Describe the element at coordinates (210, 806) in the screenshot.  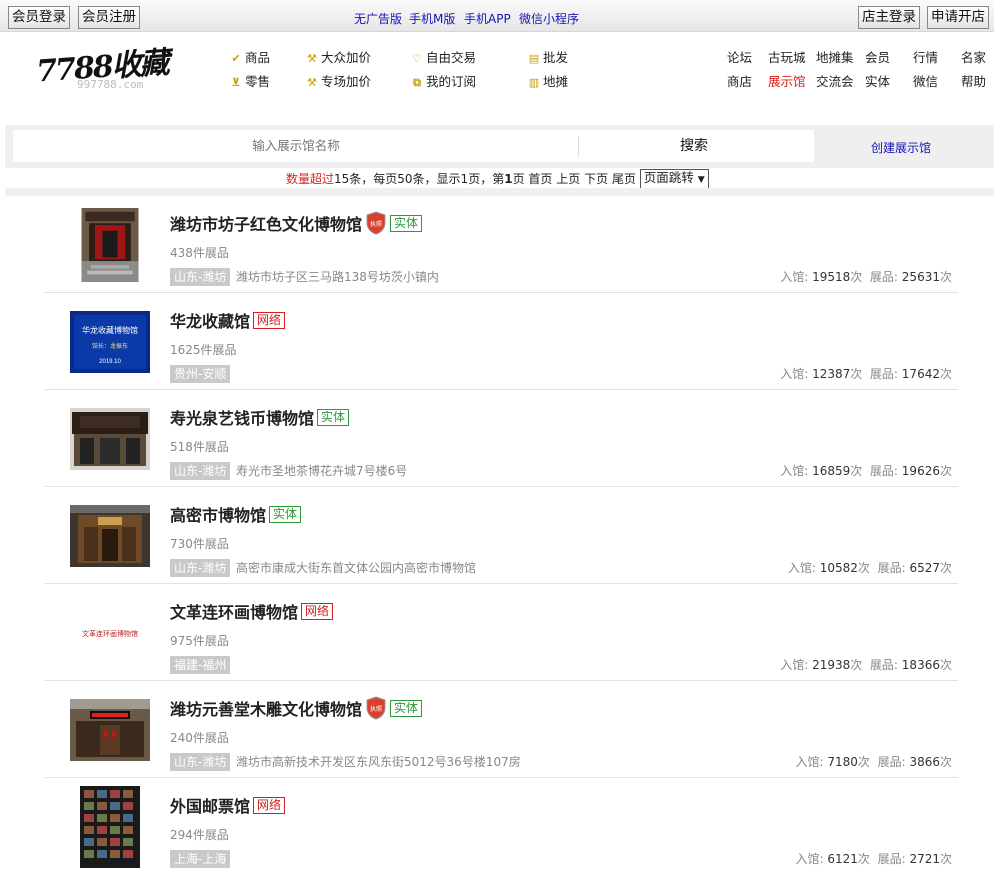
I see `item-title: 外国邮票馆` at that location.